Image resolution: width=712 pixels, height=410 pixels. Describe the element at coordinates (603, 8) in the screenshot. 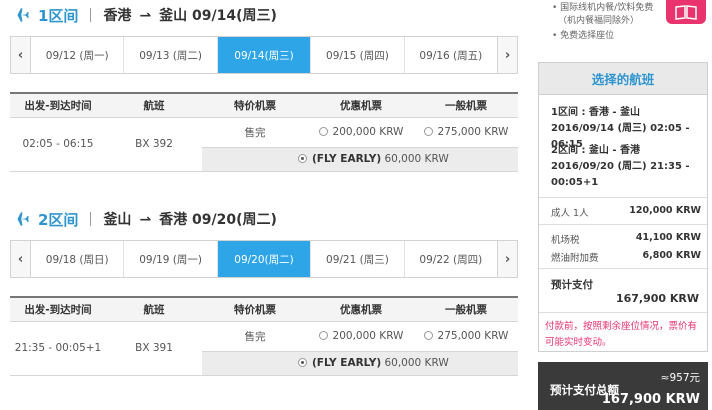

I see `promo-line: • 国际线机内餐/饮料免费` at that location.